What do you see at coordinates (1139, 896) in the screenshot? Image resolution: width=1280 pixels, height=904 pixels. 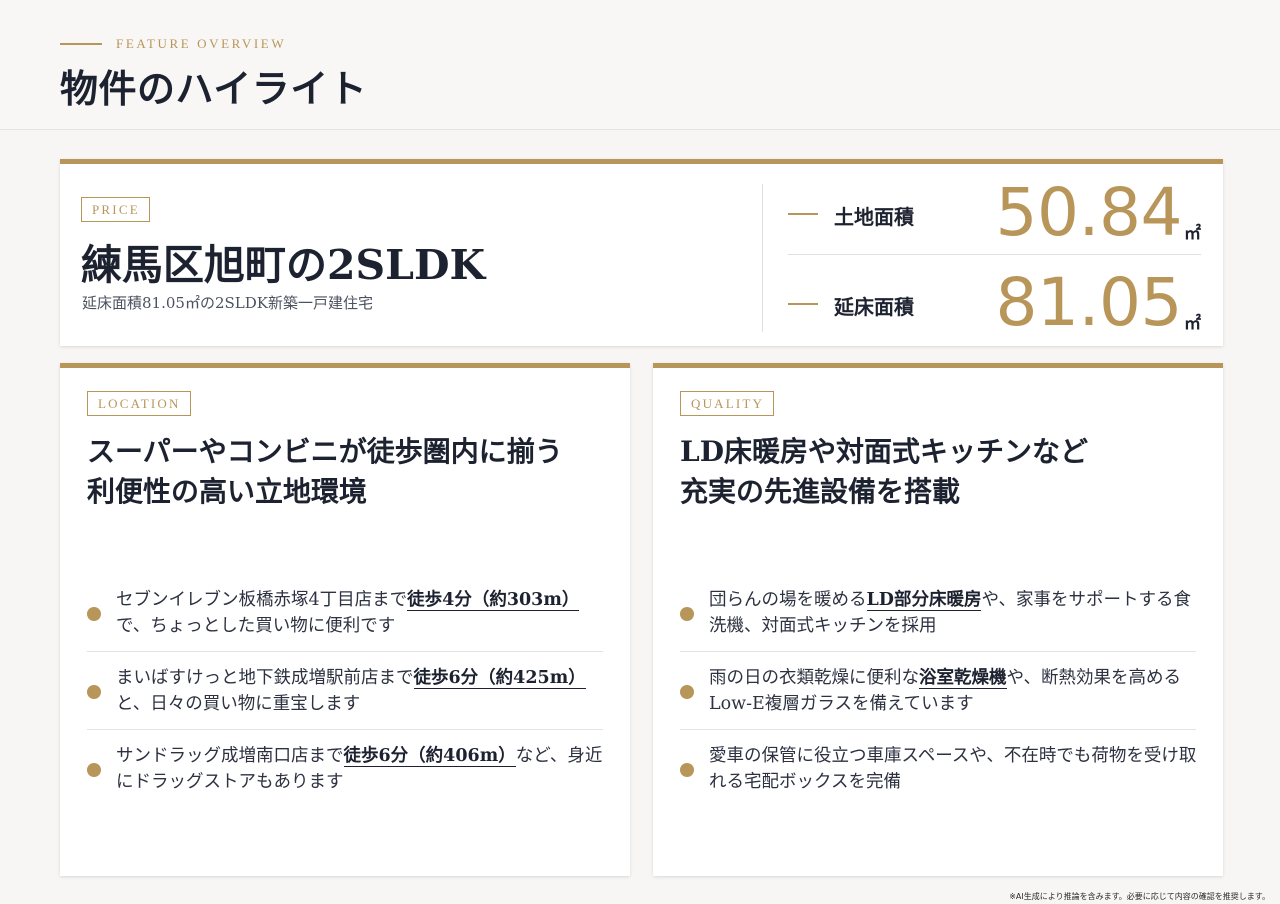 I see `footnote: ※AI生成により推論を含みます。必要に応じて内容の確認を推奨します。` at bounding box center [1139, 896].